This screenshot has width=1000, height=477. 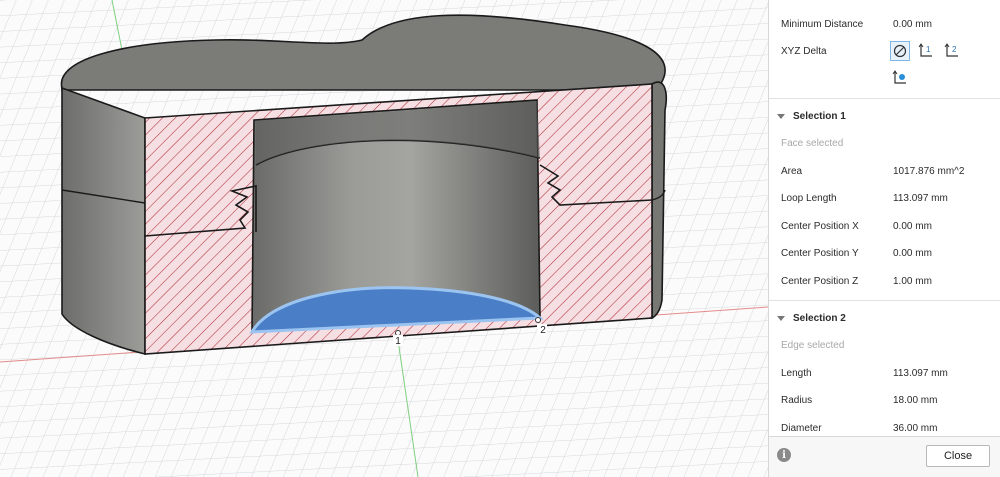 What do you see at coordinates (797, 400) in the screenshot?
I see `radius-label: Radius` at bounding box center [797, 400].